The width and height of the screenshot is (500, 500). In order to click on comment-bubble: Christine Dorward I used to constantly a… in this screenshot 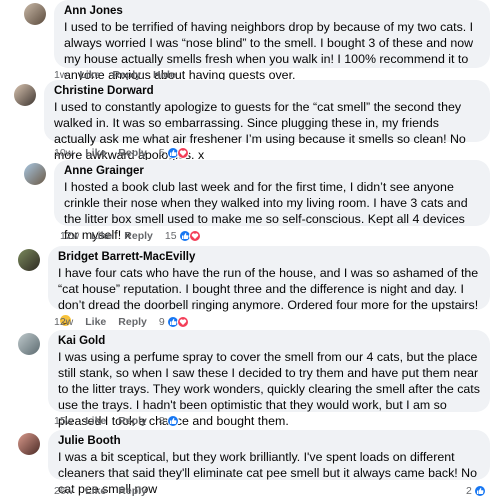, I will do `click(267, 121)`.